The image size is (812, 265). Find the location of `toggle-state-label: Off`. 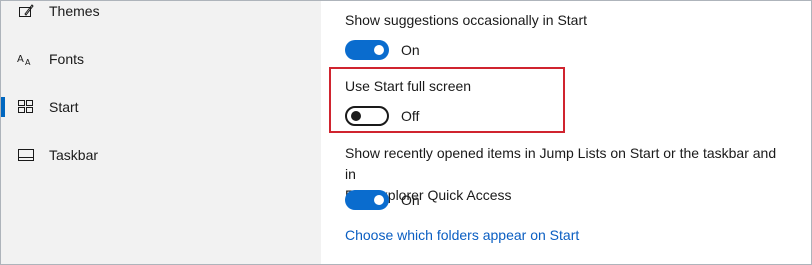

toggle-state-label: Off is located at coordinates (410, 116).